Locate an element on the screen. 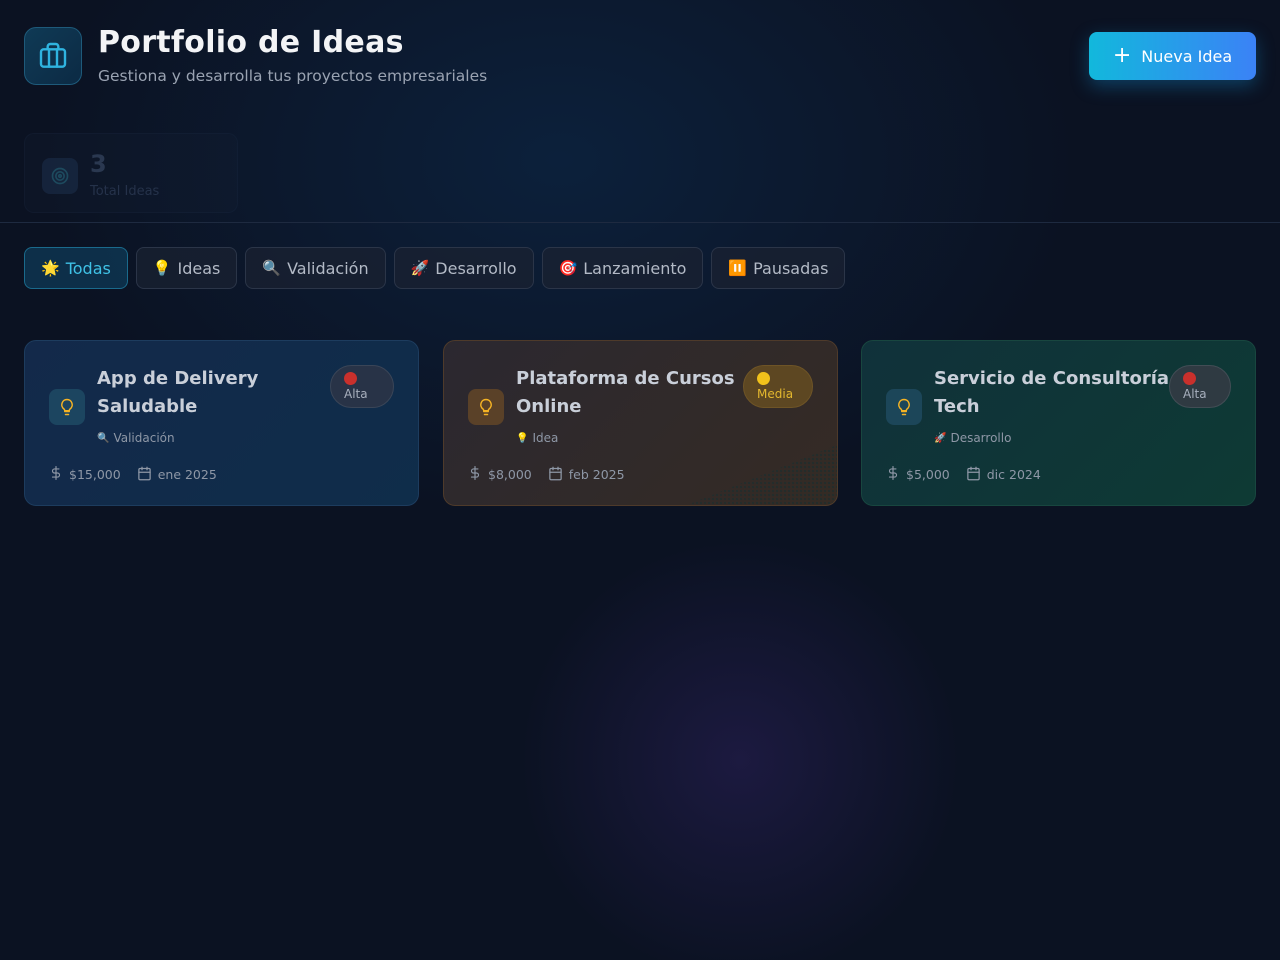 The height and width of the screenshot is (960, 1280). card-stage: 💡 Idea is located at coordinates (537, 438).